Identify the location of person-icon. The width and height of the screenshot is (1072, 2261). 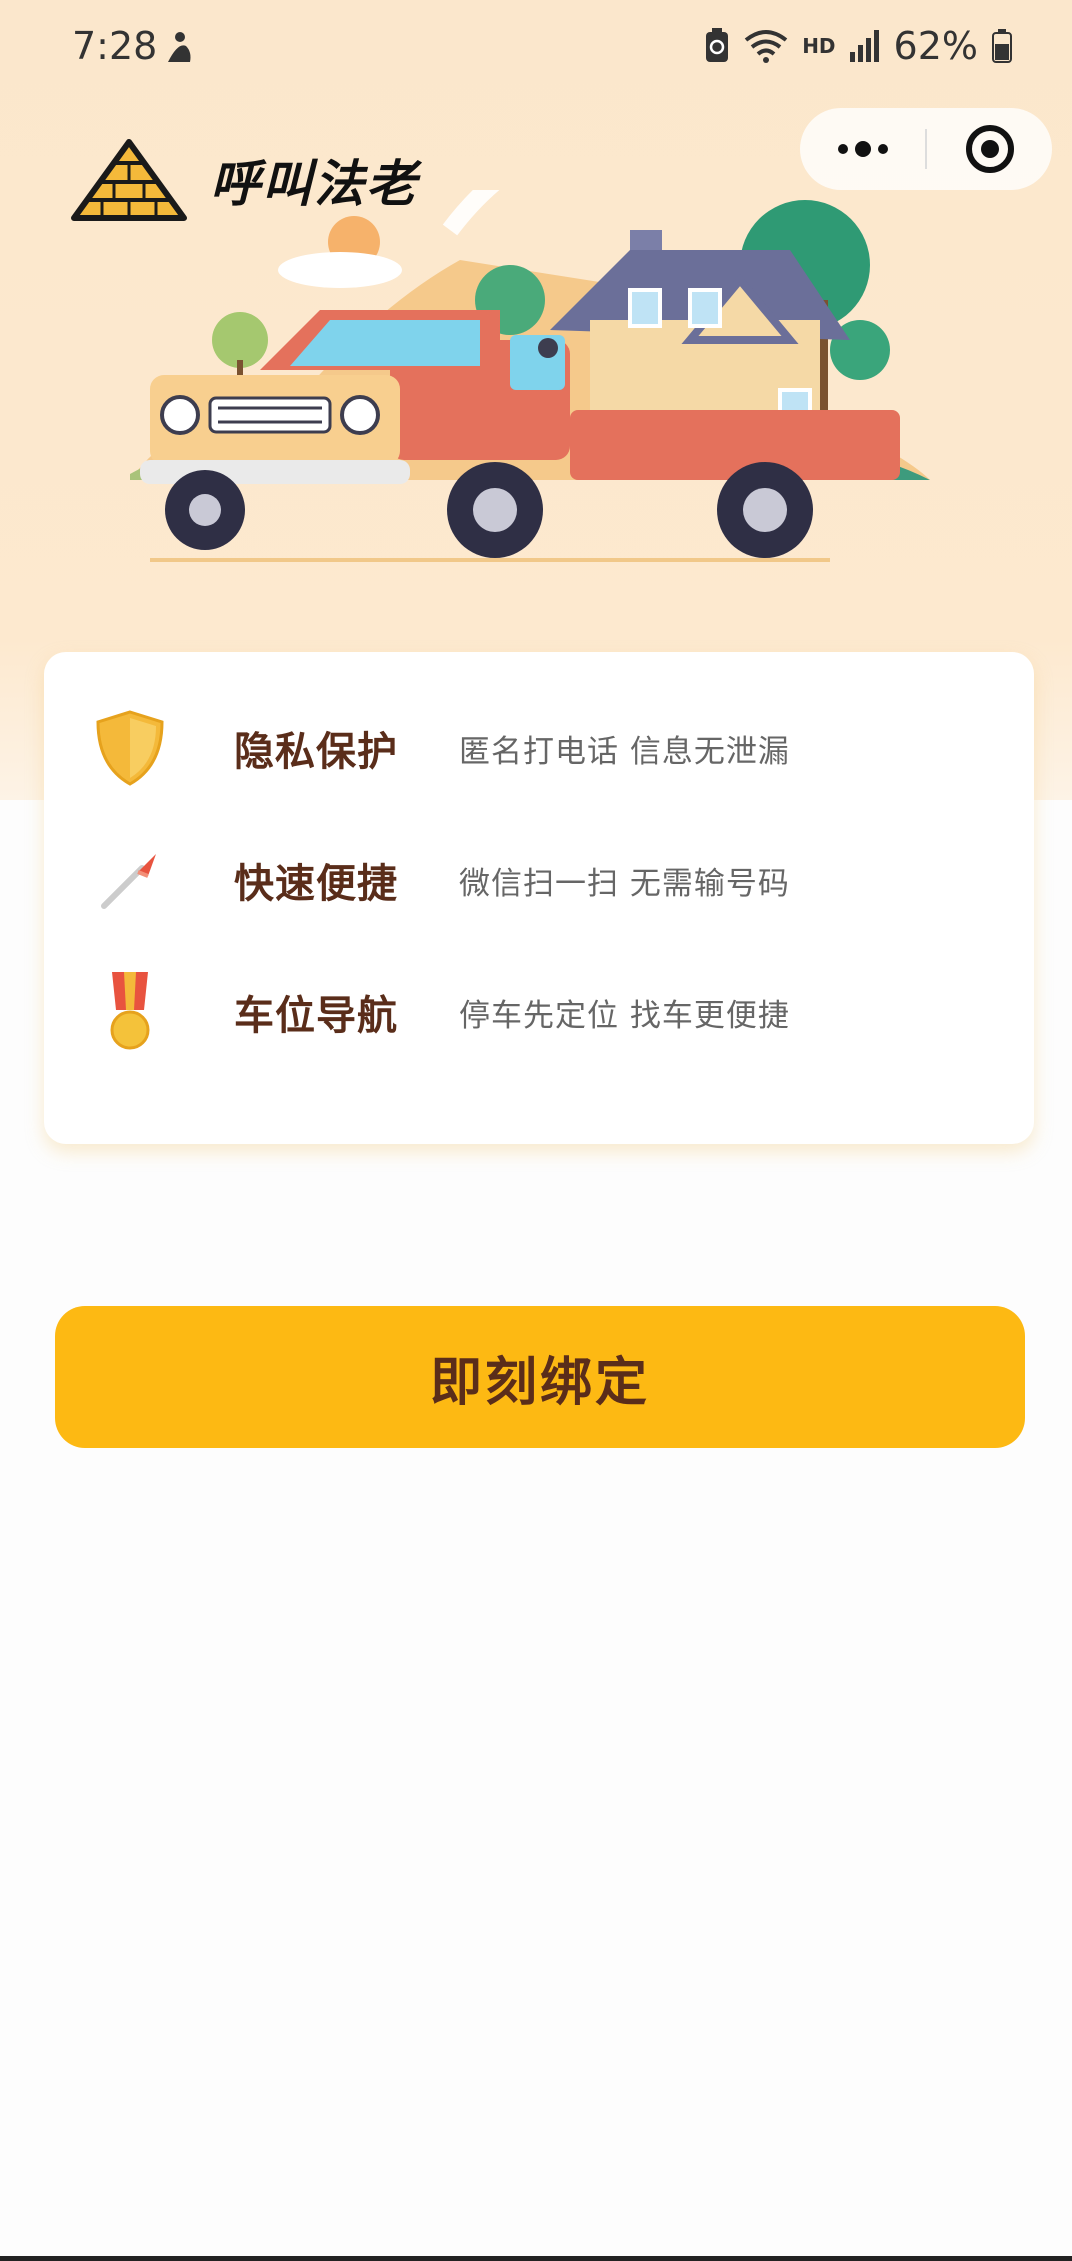
(179, 47).